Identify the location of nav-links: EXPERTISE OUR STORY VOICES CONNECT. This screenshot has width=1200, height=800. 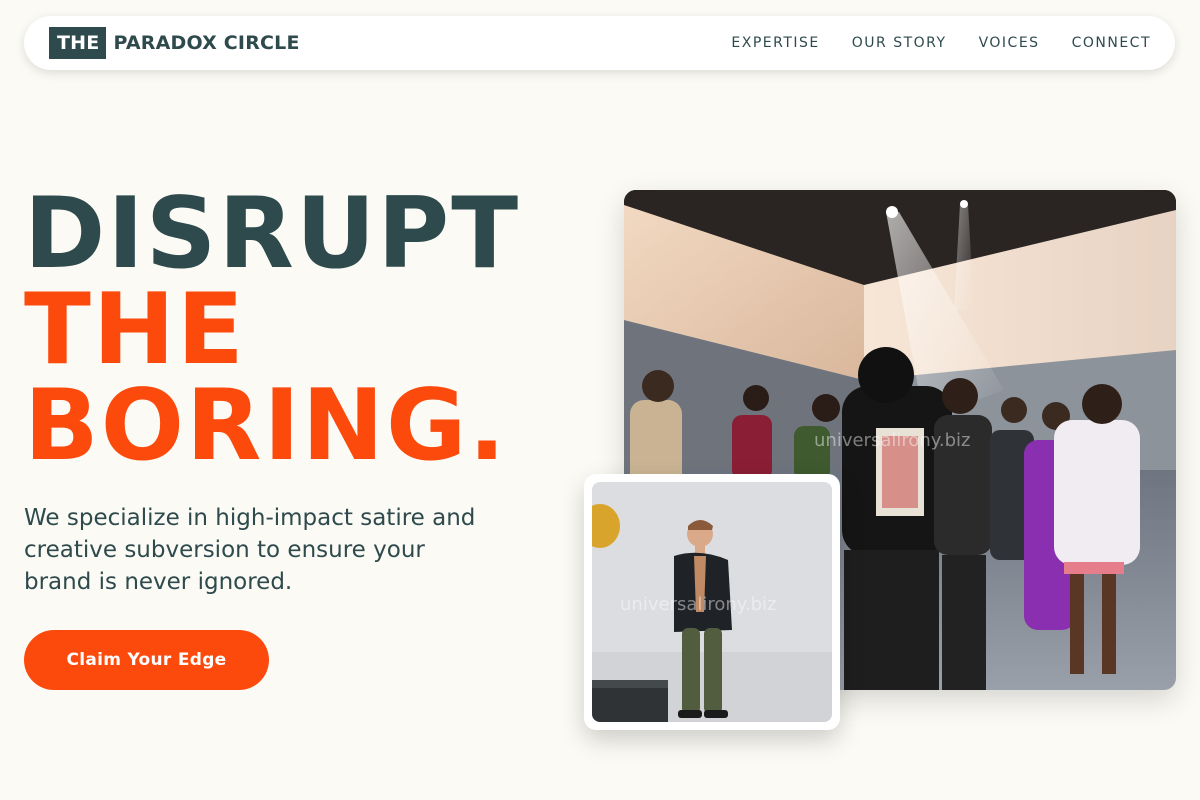
(941, 43).